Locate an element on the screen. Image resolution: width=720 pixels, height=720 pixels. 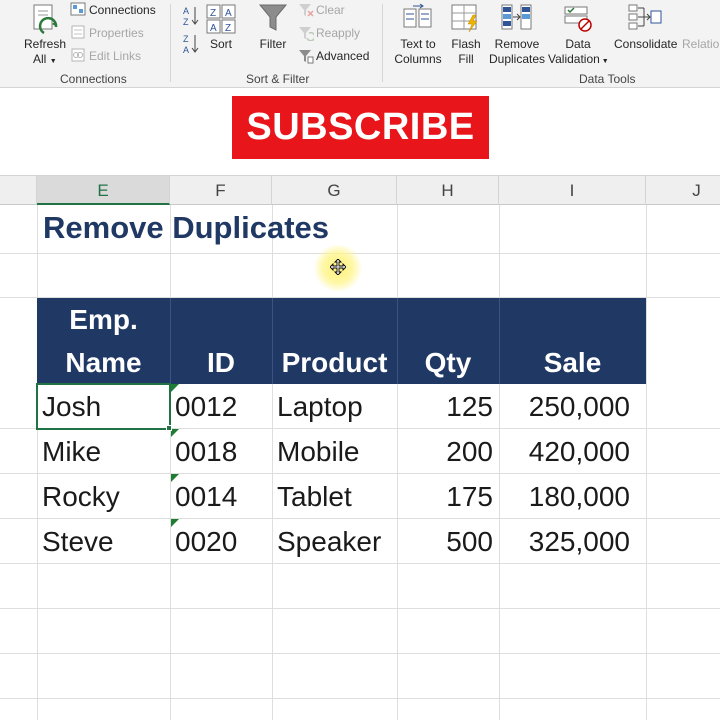
refresh-label: Refresh is located at coordinates (45, 44).